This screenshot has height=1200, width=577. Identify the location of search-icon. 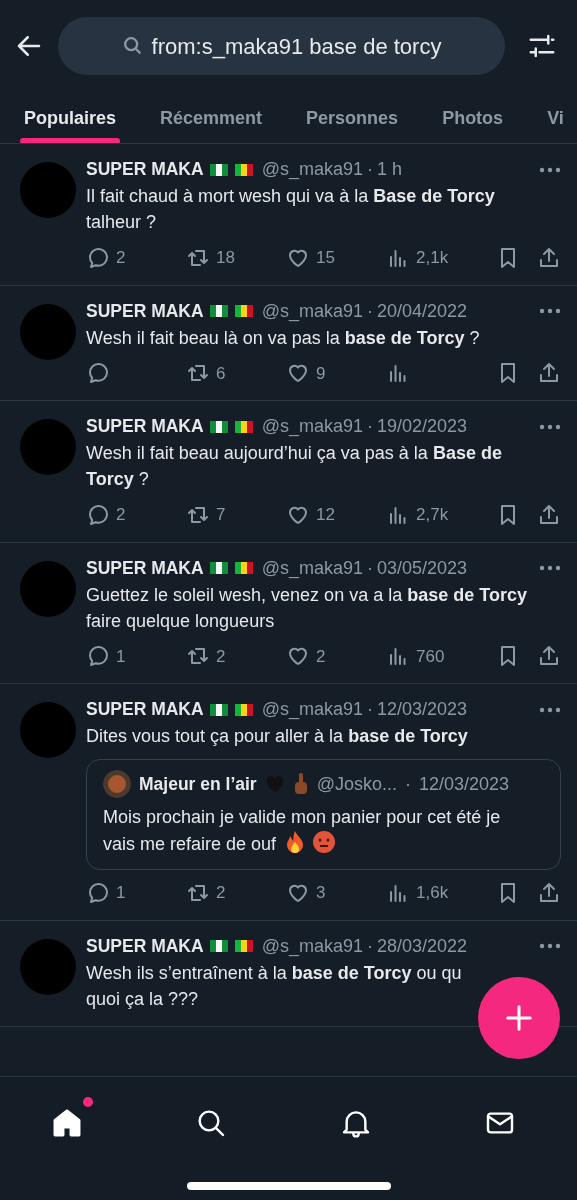
(132, 46).